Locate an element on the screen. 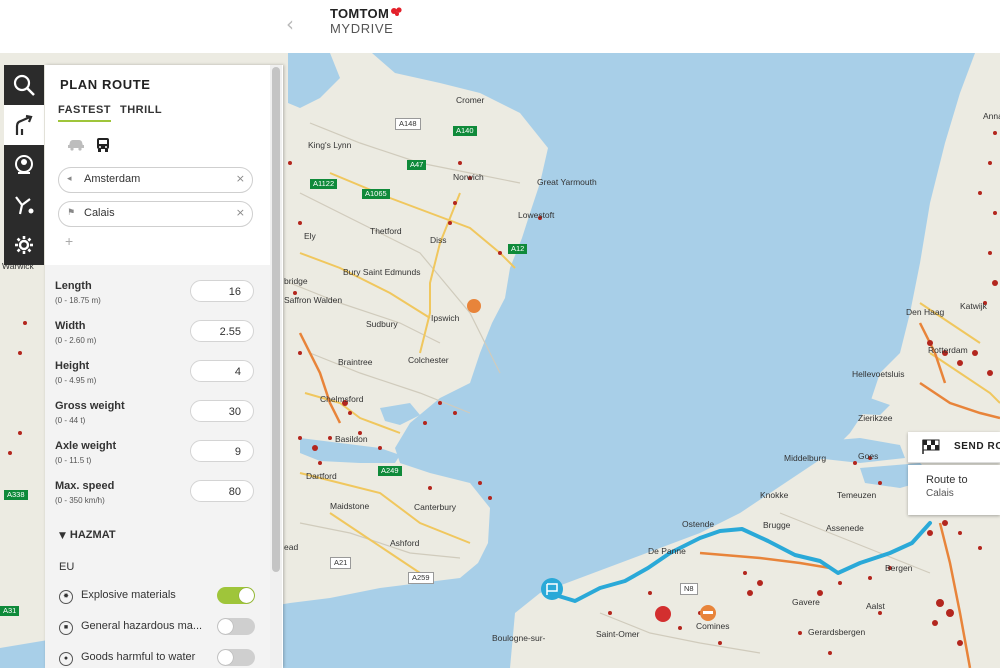 The image size is (1000, 668). gear-icon is located at coordinates (24, 245).